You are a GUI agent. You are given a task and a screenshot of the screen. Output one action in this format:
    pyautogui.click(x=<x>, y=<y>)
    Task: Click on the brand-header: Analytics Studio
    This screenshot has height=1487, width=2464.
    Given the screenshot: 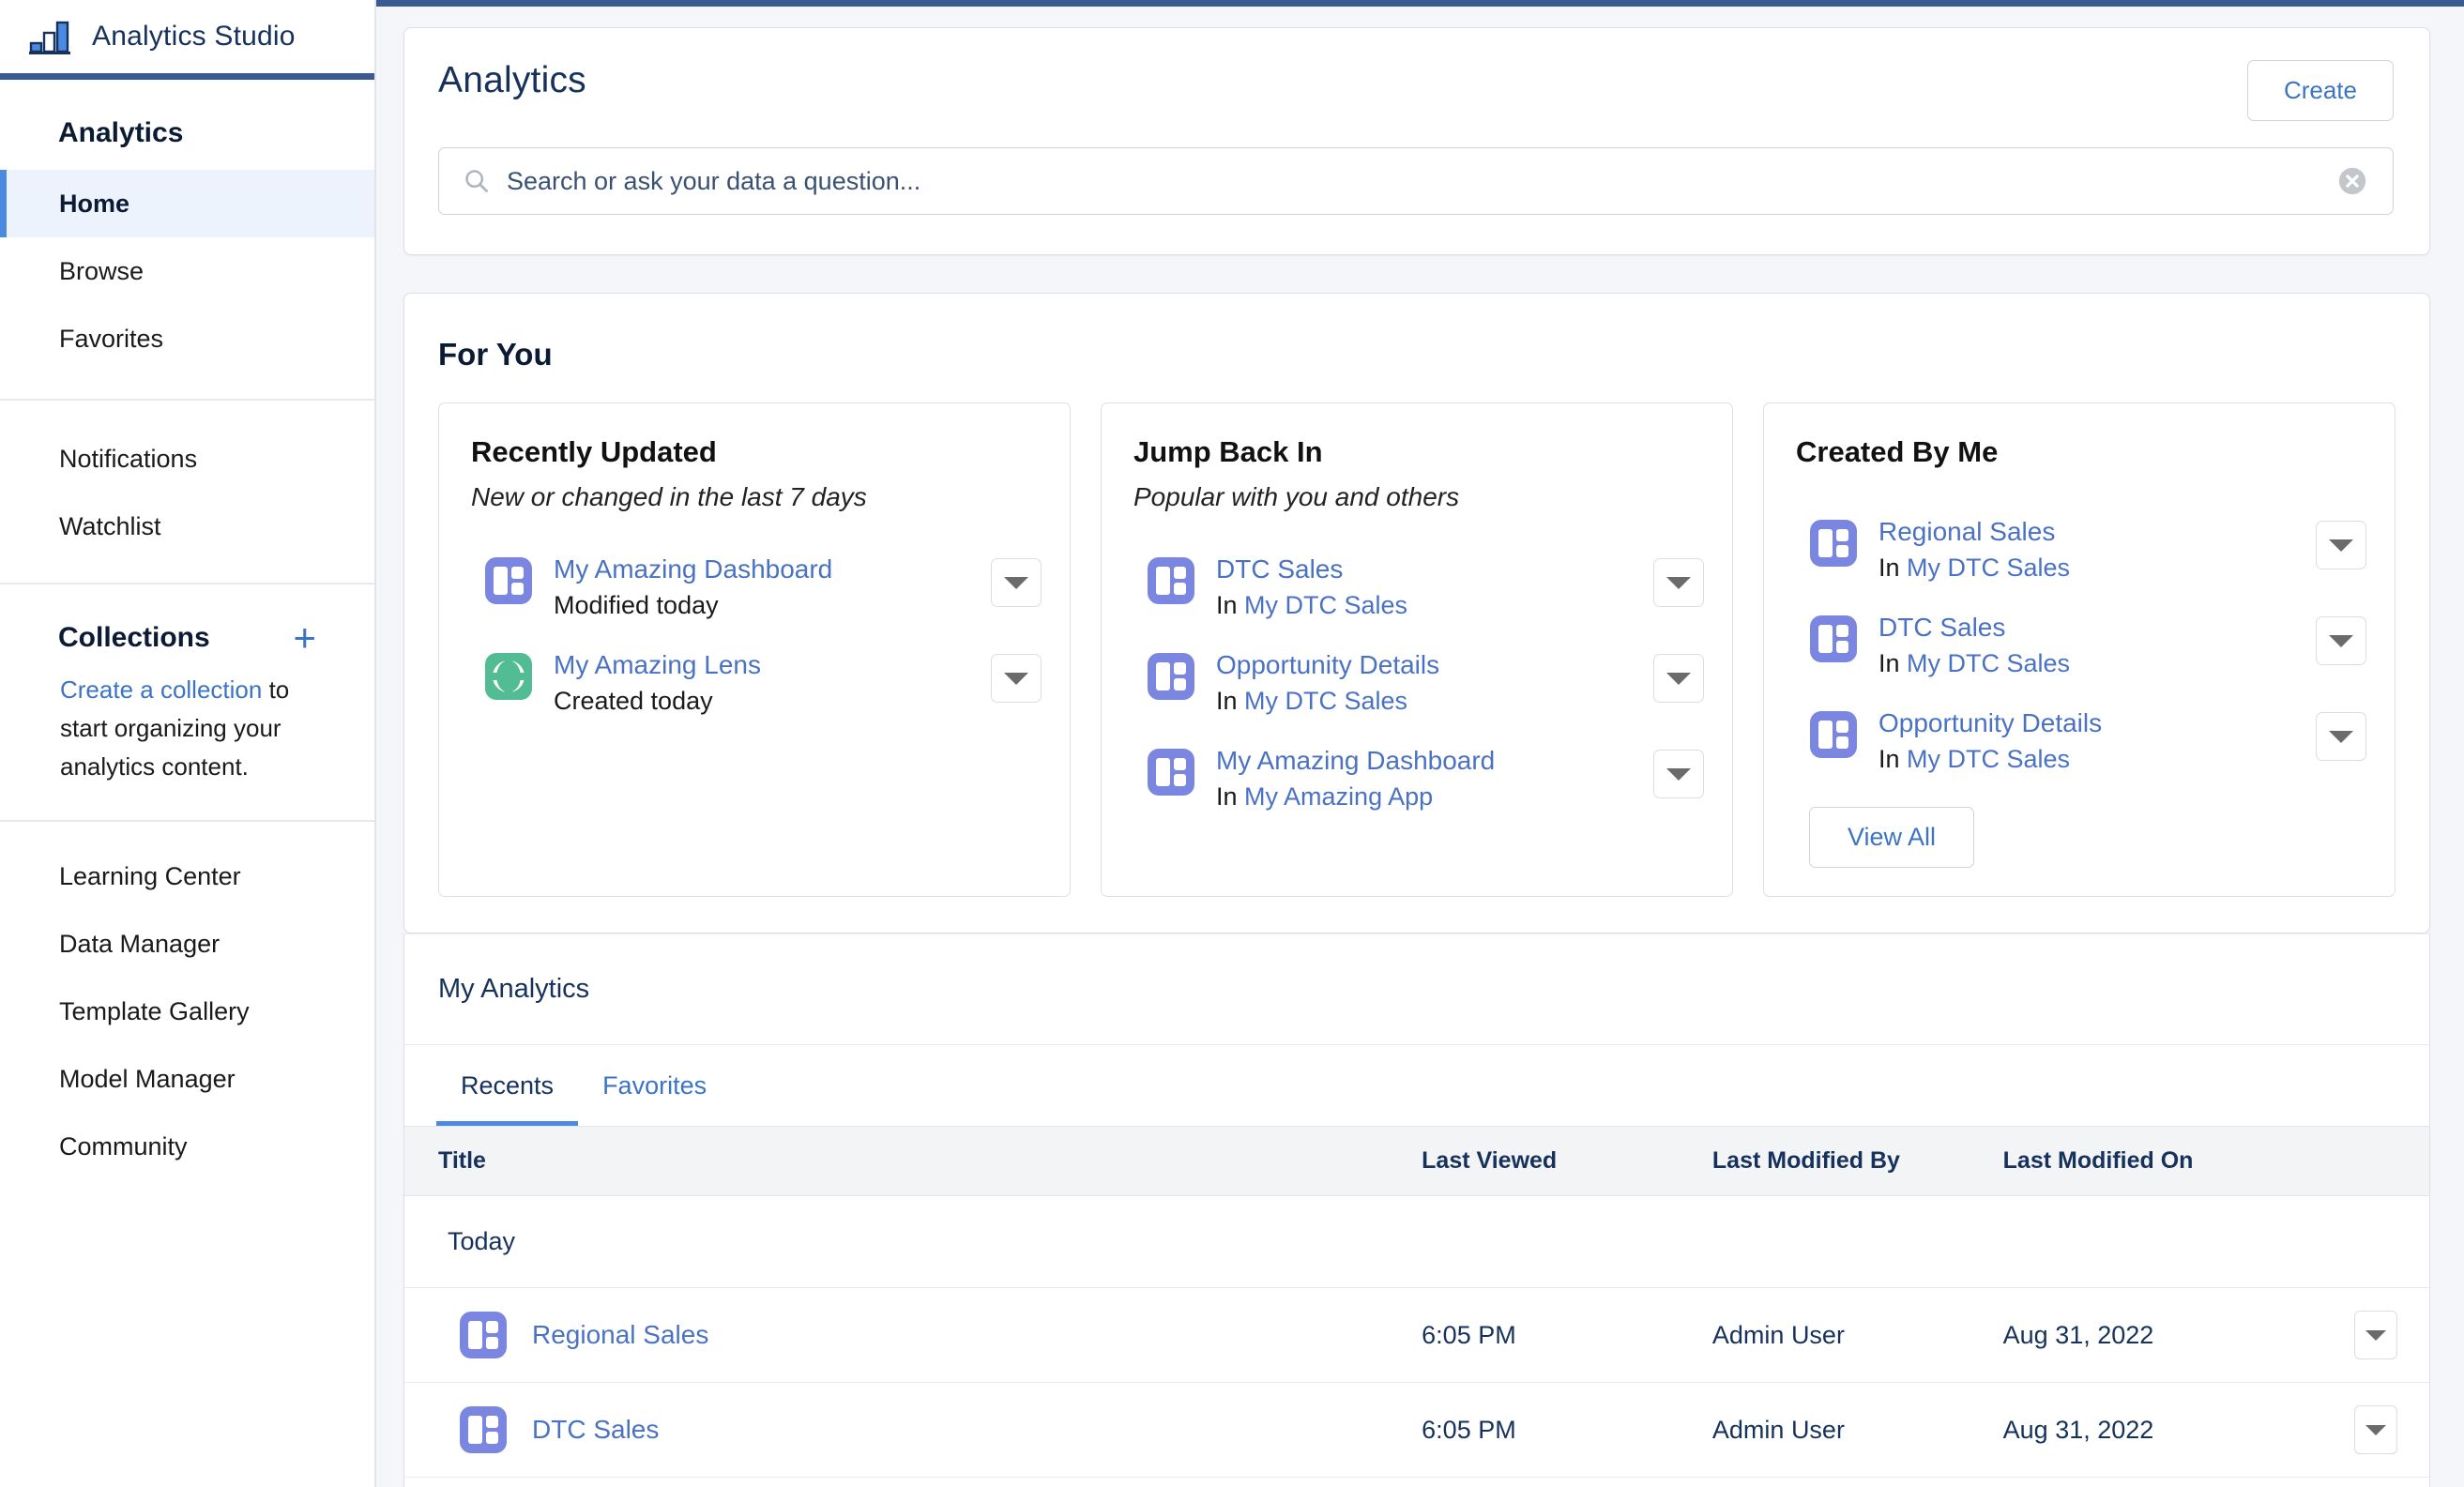 What is the action you would take?
    pyautogui.click(x=187, y=36)
    